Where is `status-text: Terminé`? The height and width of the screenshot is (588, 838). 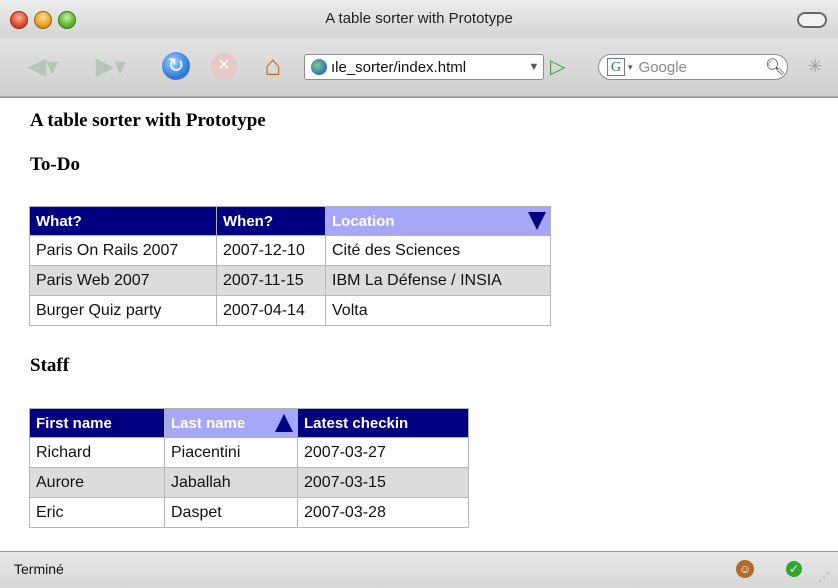
status-text: Terminé is located at coordinates (39, 569).